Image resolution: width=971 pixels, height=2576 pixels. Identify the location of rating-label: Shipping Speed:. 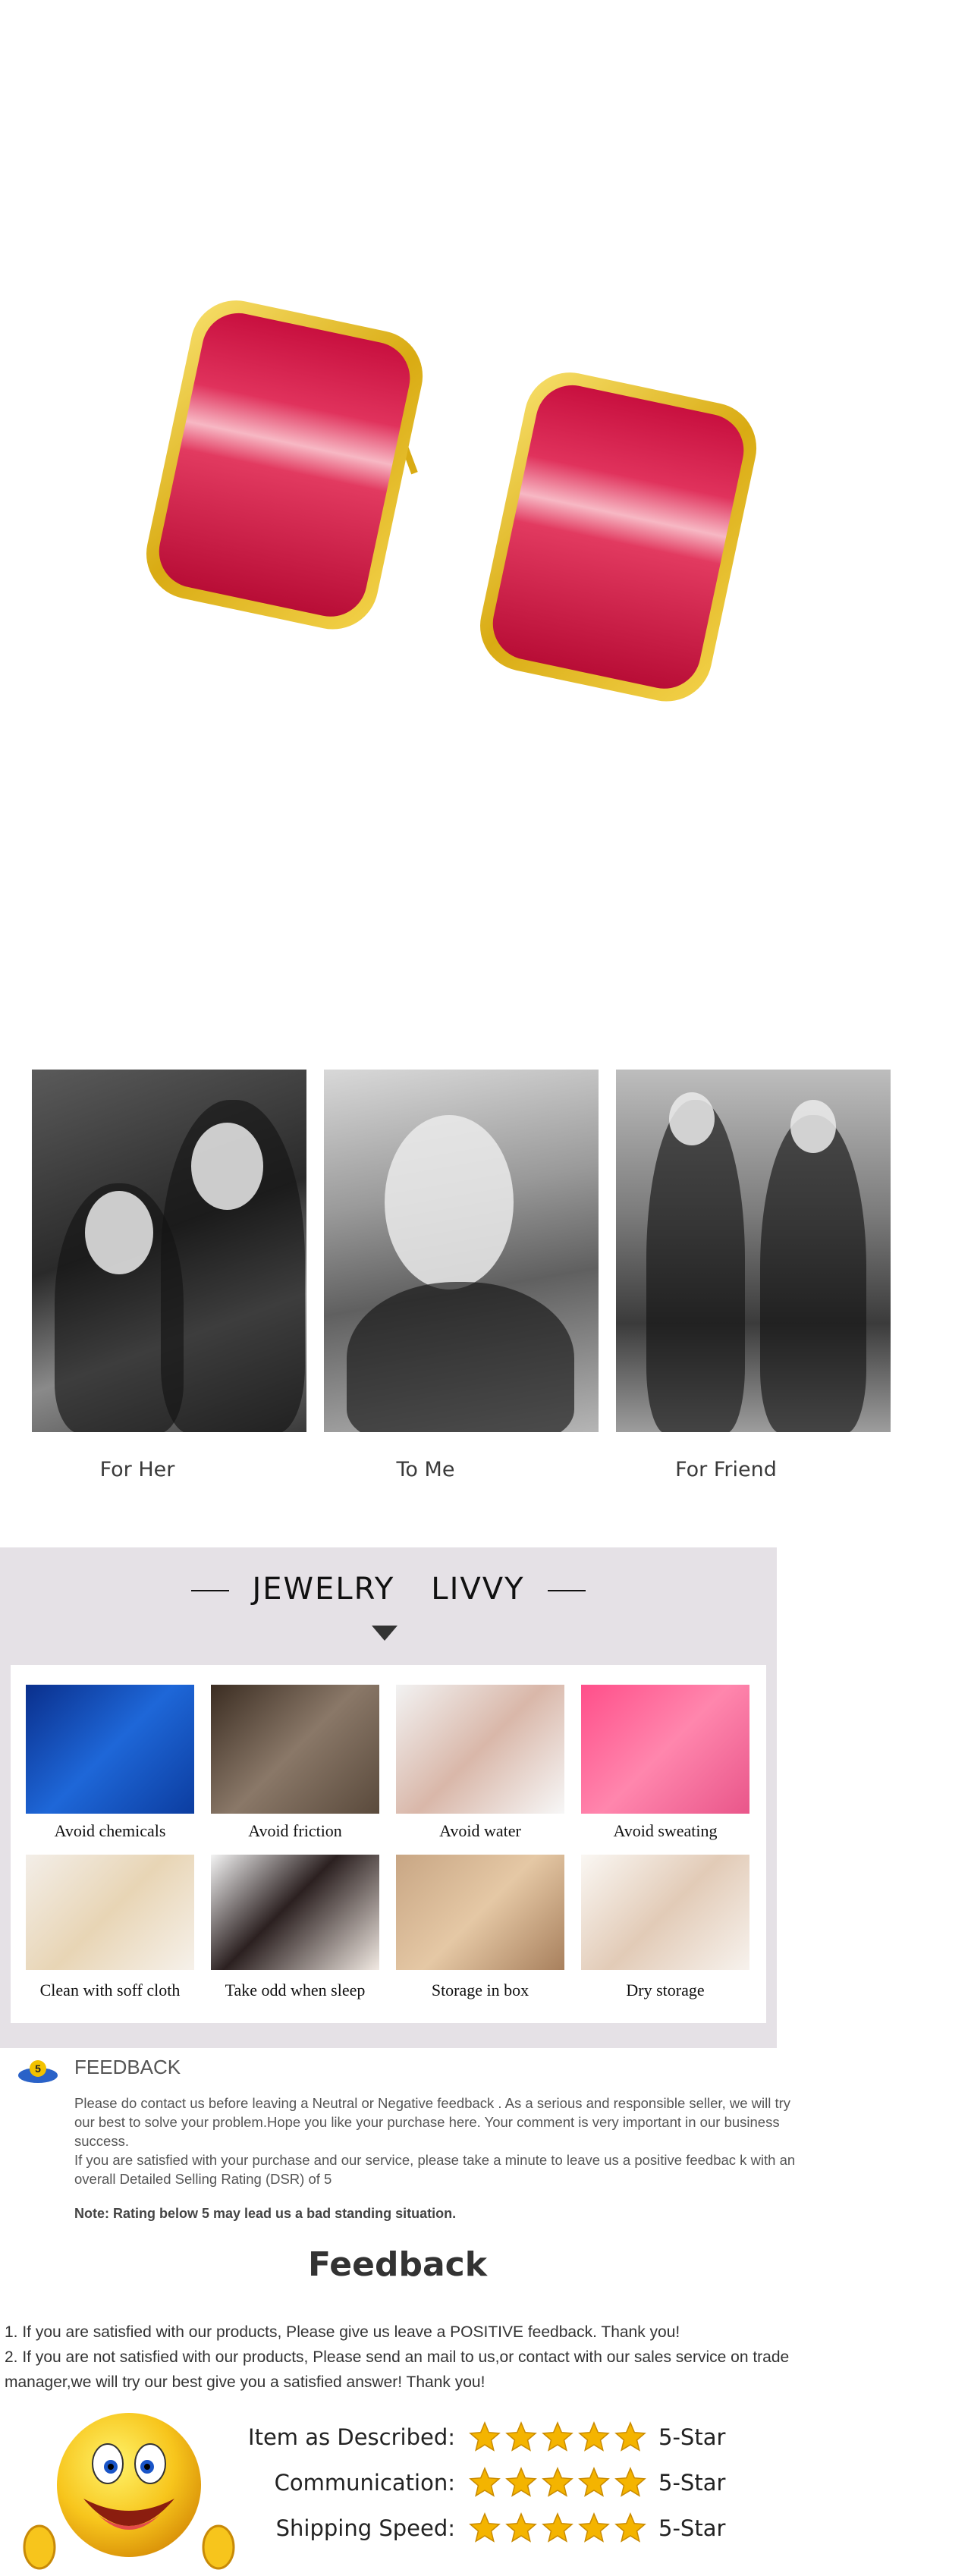
(365, 2528).